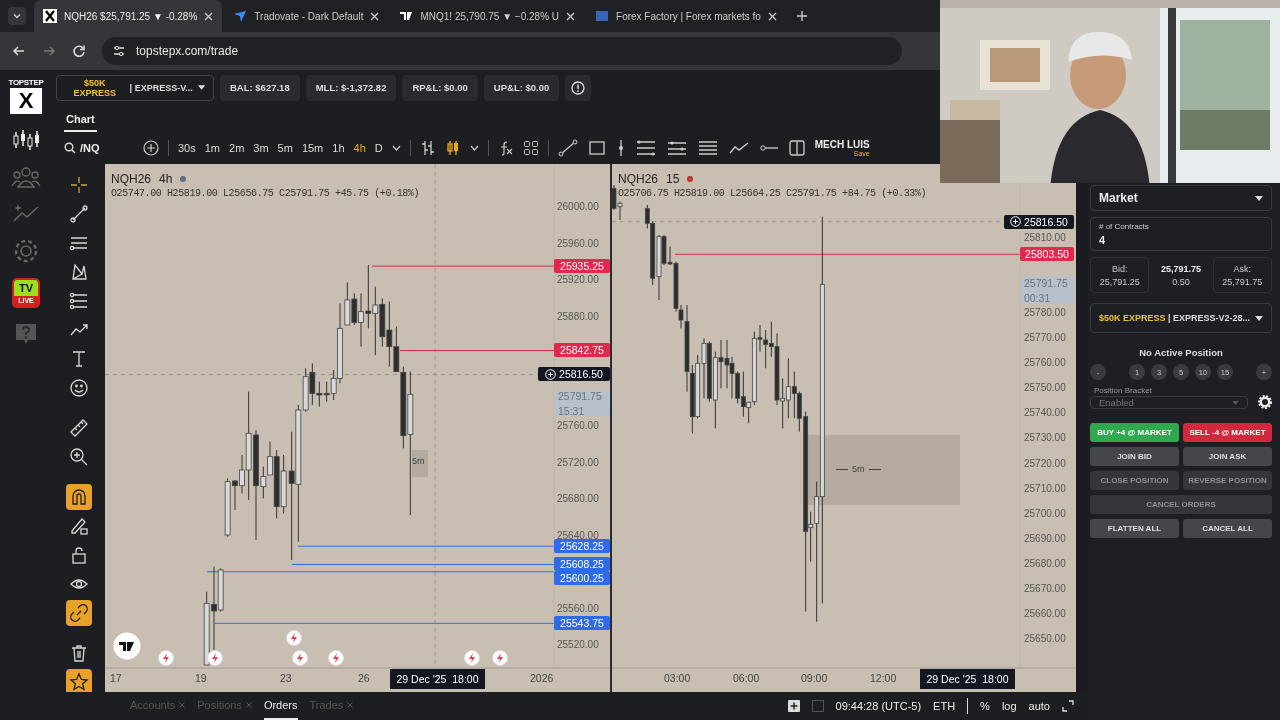 The width and height of the screenshot is (1280, 720). What do you see at coordinates (578, 462) in the screenshot?
I see `price-label: 25720.00` at bounding box center [578, 462].